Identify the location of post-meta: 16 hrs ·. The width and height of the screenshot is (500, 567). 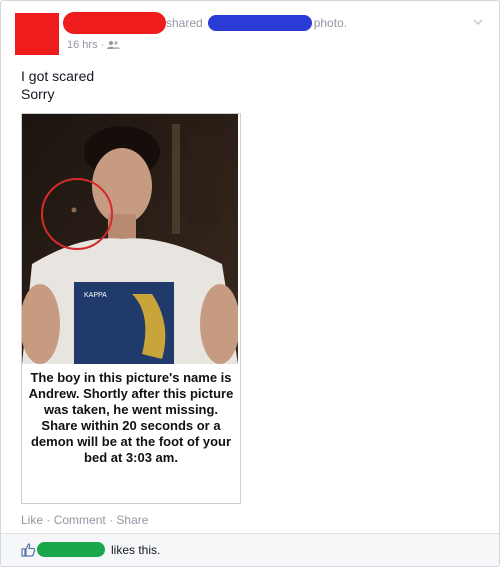
(94, 45).